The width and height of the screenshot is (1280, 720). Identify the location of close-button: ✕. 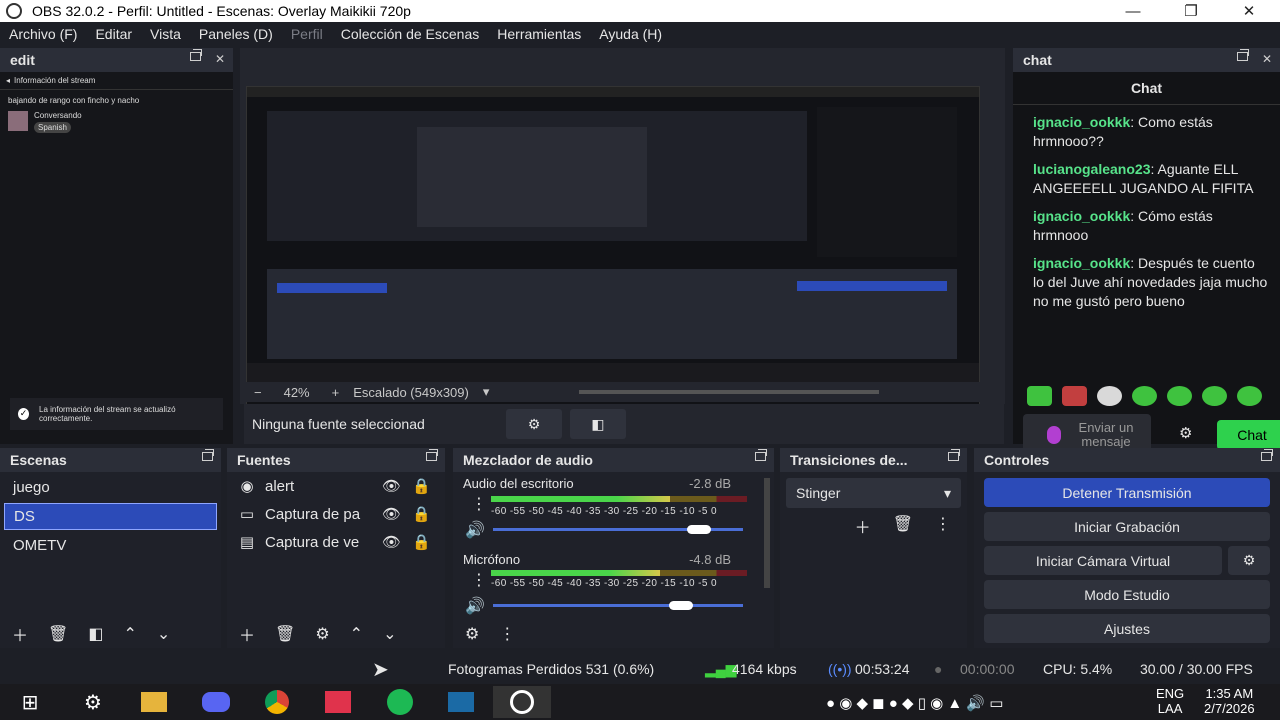
(1249, 11).